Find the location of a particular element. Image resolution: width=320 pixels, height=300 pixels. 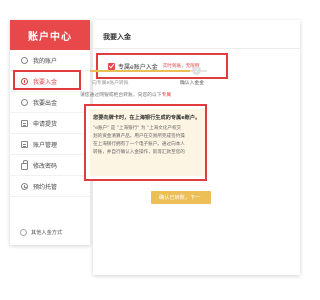

lock-icon is located at coordinates (24, 164).